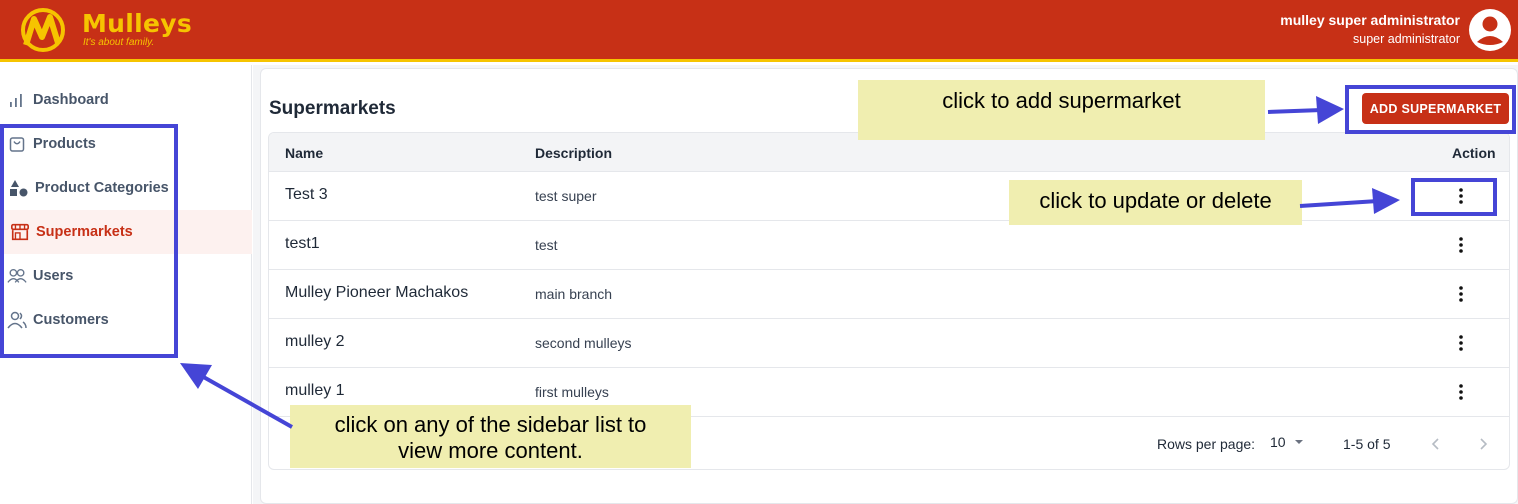  What do you see at coordinates (315, 341) in the screenshot?
I see `cell-name: mulley 2` at bounding box center [315, 341].